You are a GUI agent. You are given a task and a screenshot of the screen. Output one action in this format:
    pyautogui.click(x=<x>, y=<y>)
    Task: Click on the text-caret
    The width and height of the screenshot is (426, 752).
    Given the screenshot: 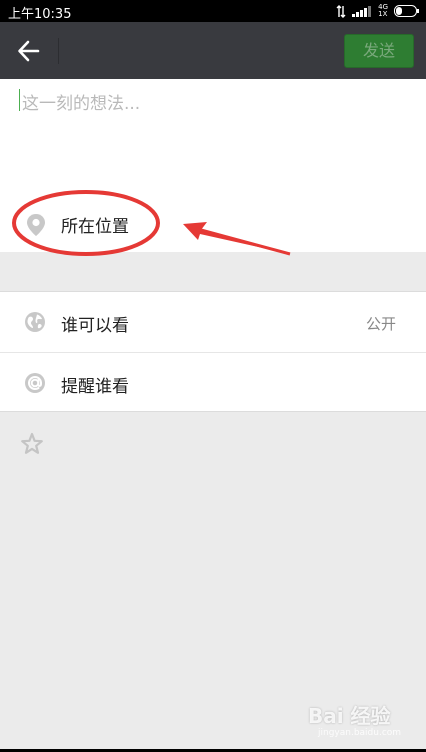 What is the action you would take?
    pyautogui.click(x=19, y=100)
    